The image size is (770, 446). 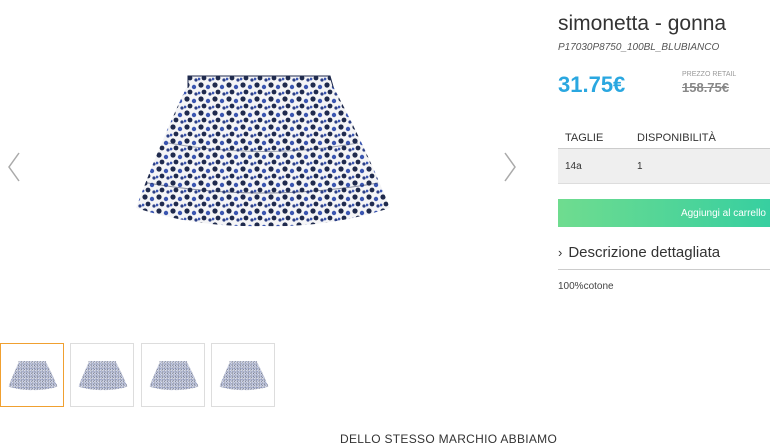 I want to click on product-sku: P17030P8750_100BL_BLUBIANCO, so click(x=639, y=47).